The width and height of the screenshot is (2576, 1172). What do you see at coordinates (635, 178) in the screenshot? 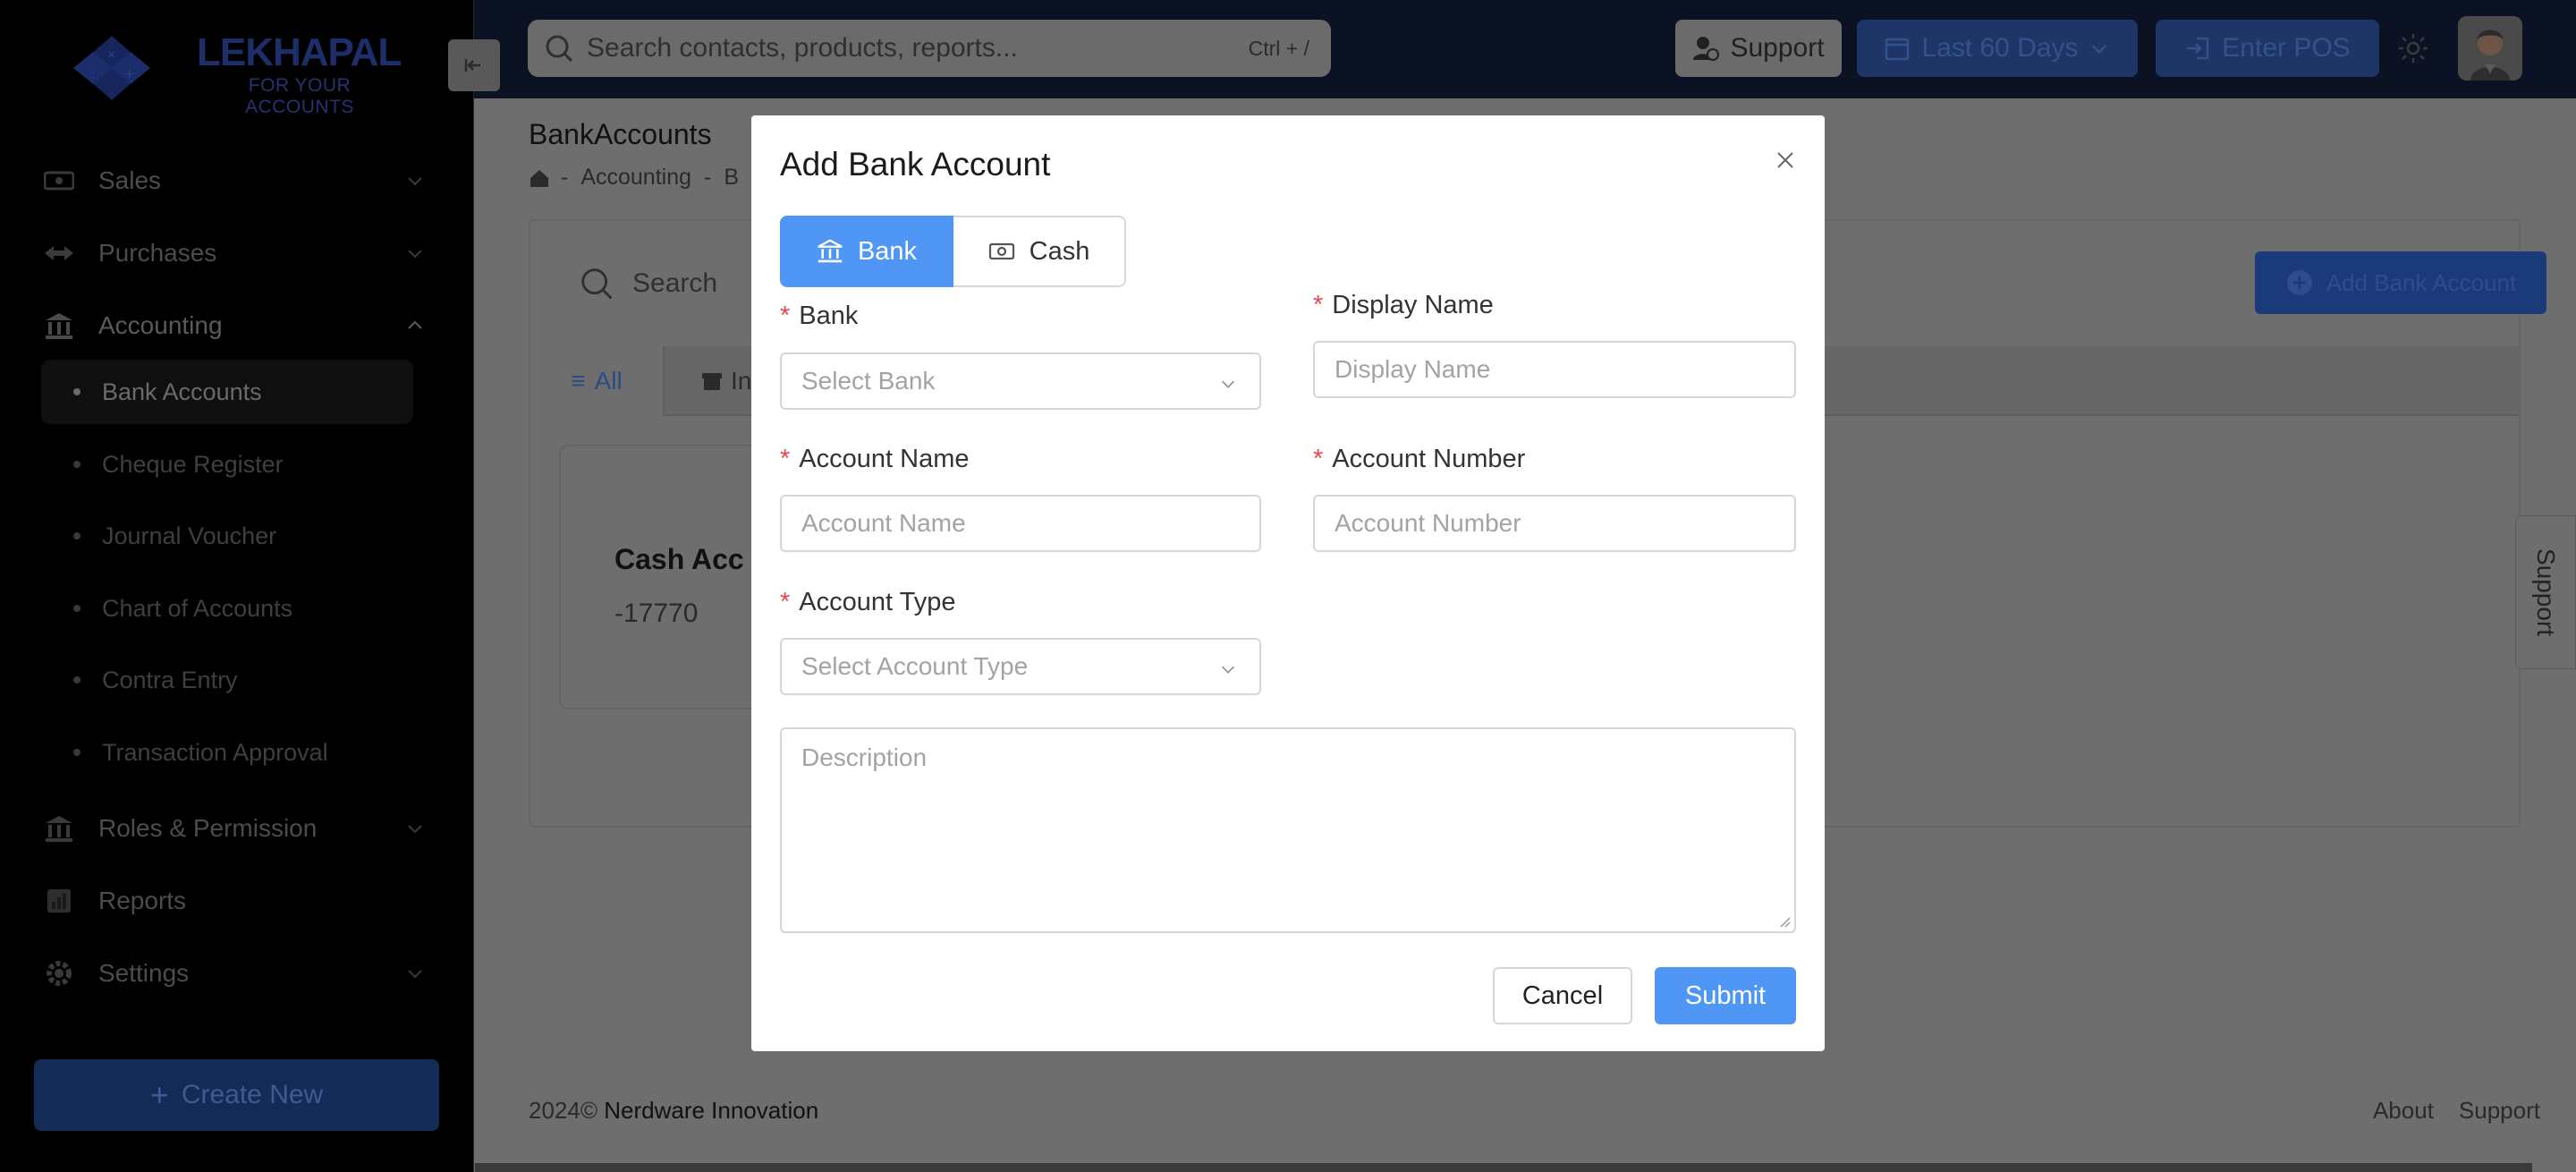
I see `breadcrumb-item-accounting: Accounting` at bounding box center [635, 178].